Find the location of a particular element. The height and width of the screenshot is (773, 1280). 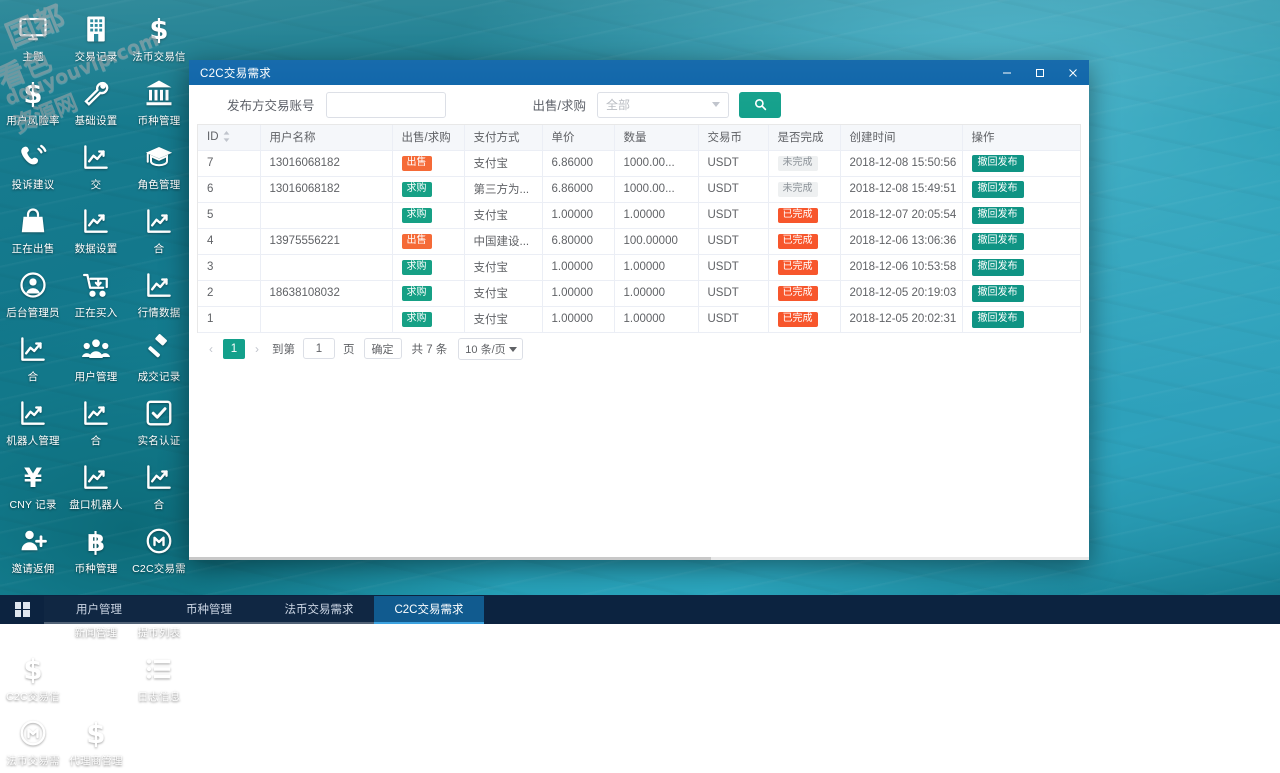

desktop-icon-机器人管理: 机器人管理 is located at coordinates (33, 421).